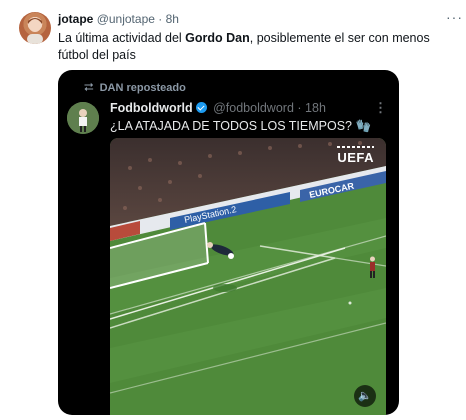 The width and height of the screenshot is (466, 420). I want to click on author-name: jotape, so click(75, 19).